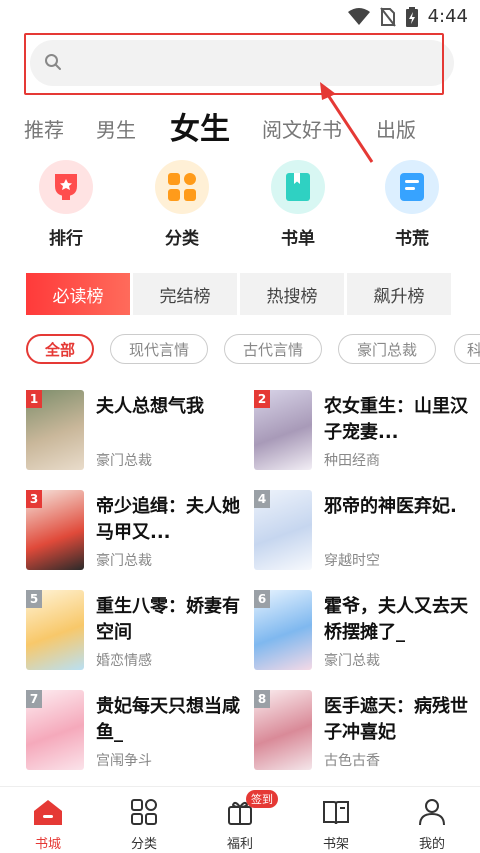  What do you see at coordinates (412, 187) in the screenshot?
I see `note-icon` at bounding box center [412, 187].